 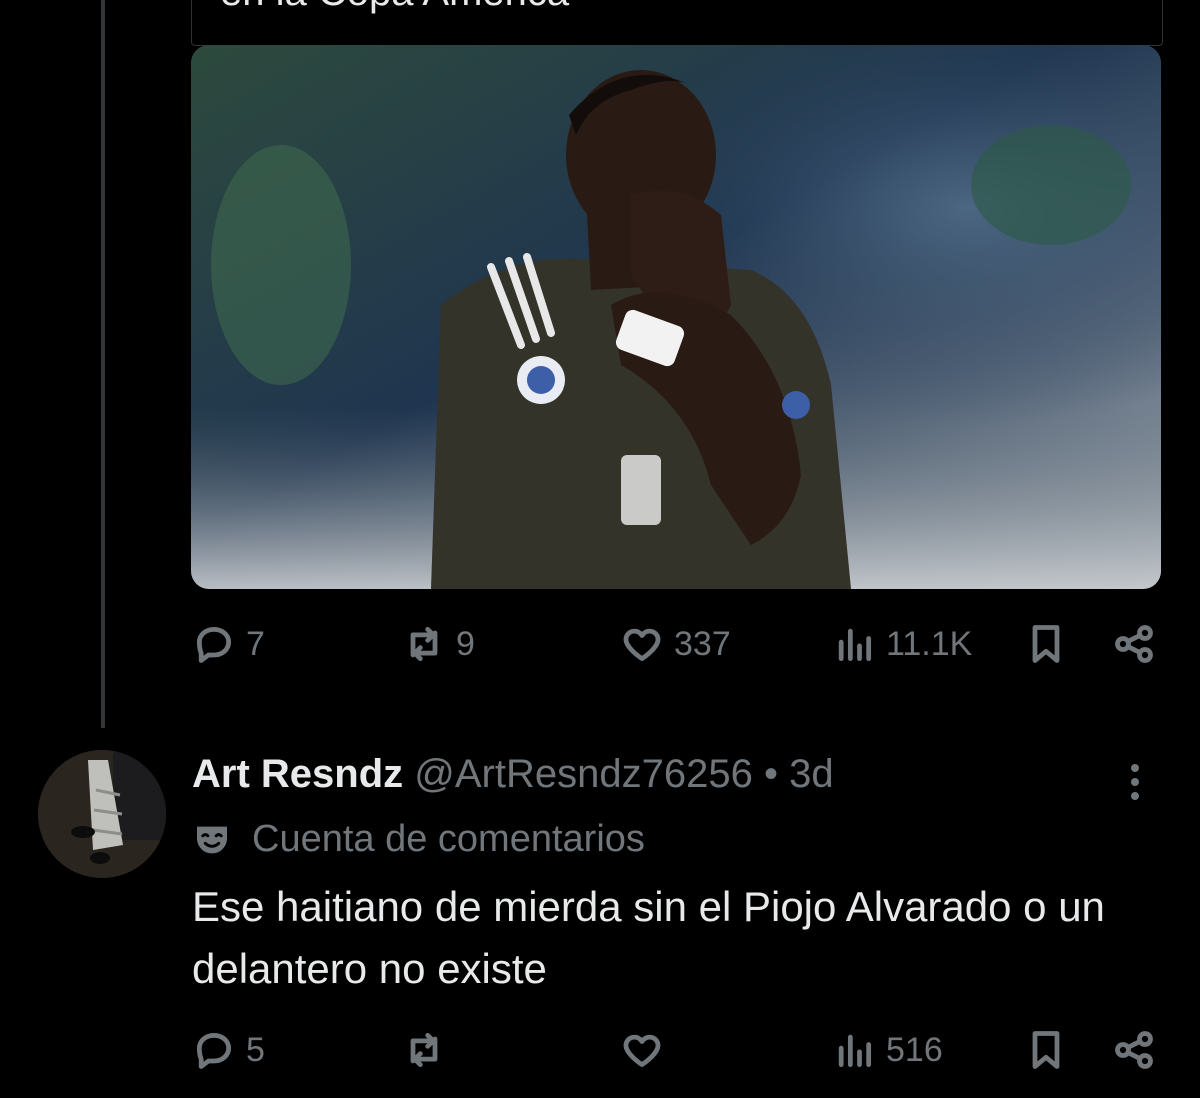 I want to click on avatar, so click(x=102, y=814).